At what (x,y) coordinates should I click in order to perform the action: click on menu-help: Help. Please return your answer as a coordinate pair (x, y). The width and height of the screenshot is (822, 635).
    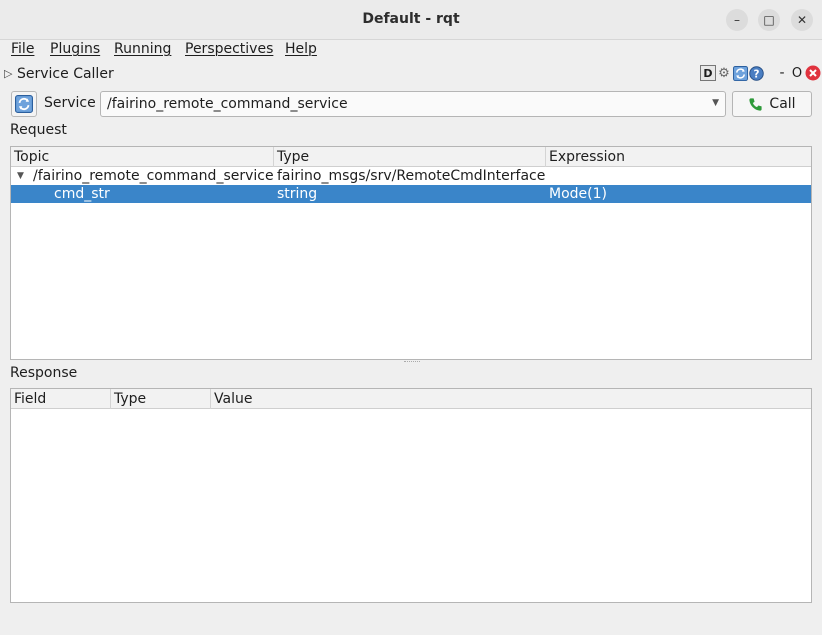
    Looking at the image, I should click on (301, 49).